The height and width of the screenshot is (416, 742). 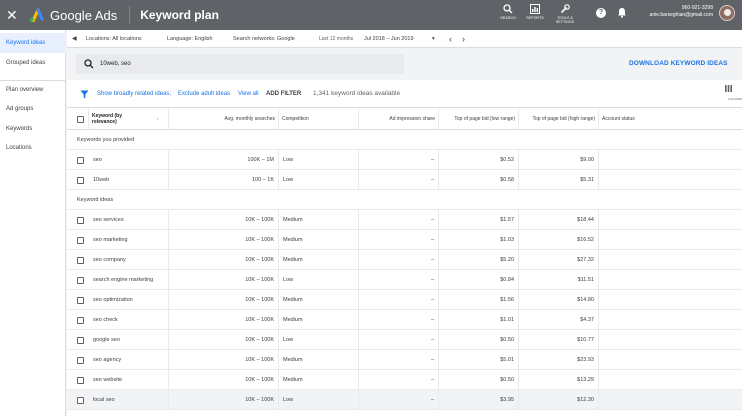 What do you see at coordinates (731, 93) in the screenshot?
I see `columns-button: COLUMNS` at bounding box center [731, 93].